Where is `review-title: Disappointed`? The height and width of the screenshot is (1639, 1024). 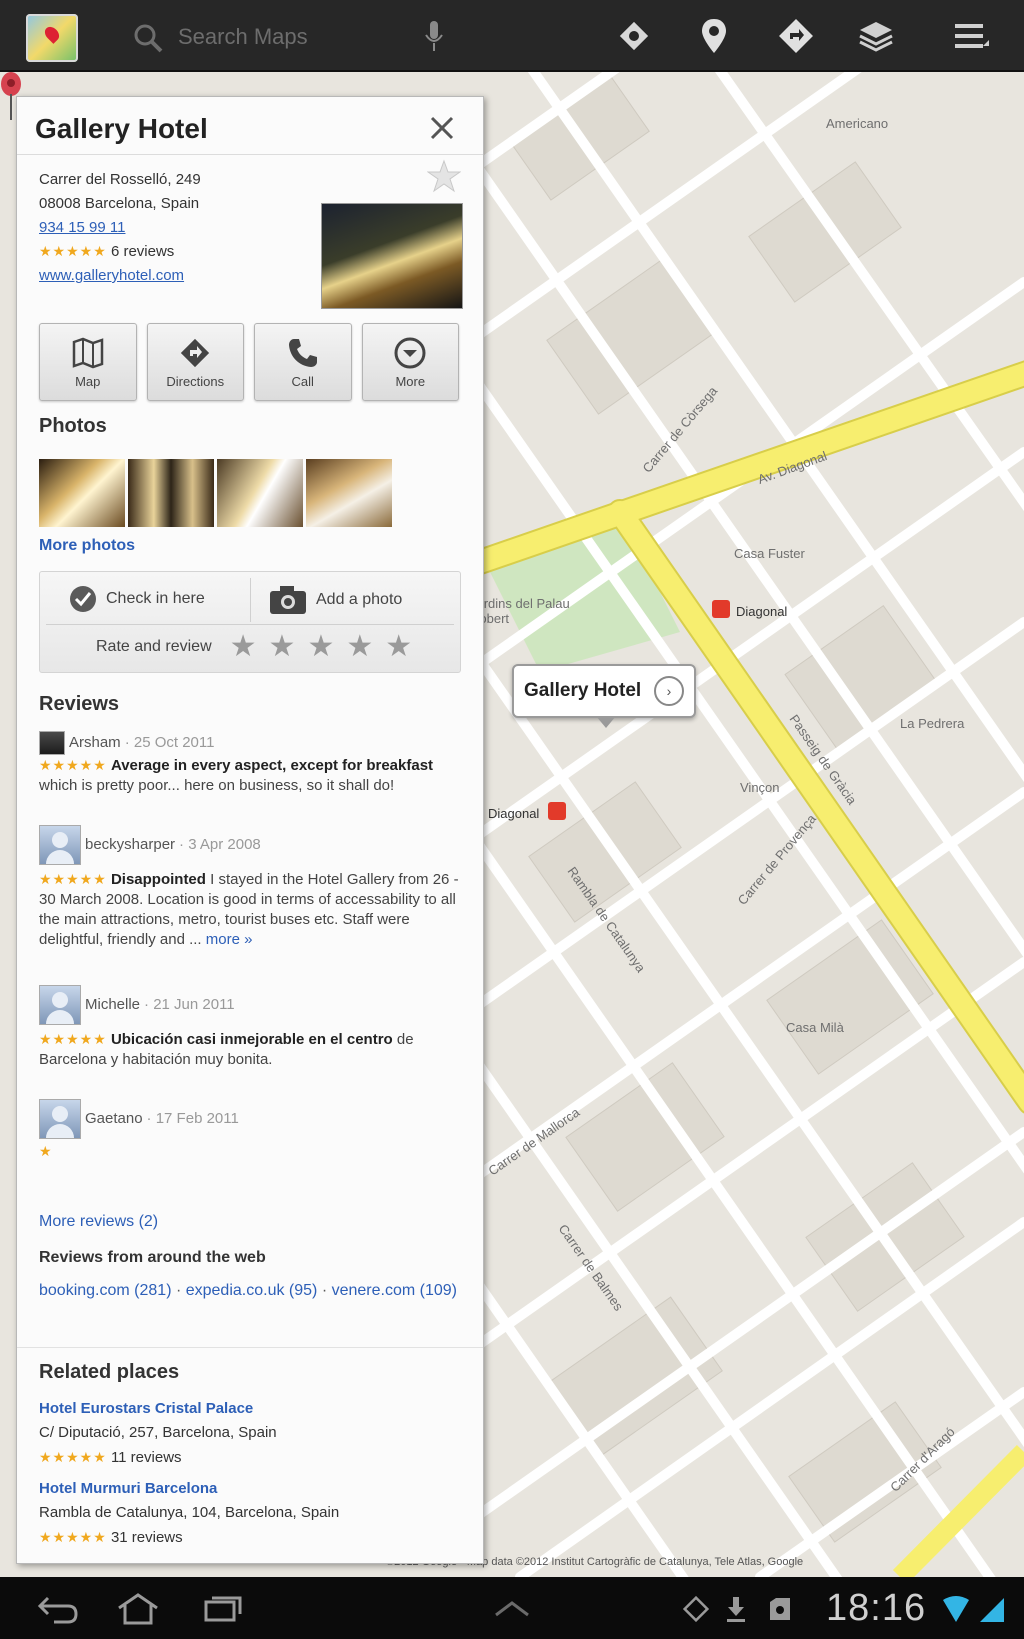
review-title: Disappointed is located at coordinates (158, 879).